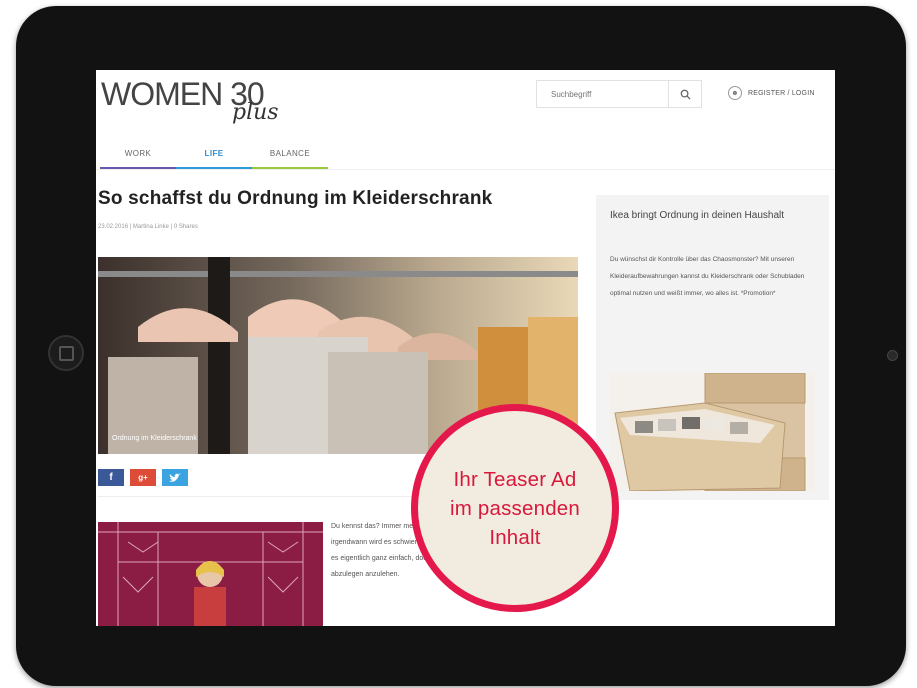 The image size is (917, 688). I want to click on twitter-icon, so click(175, 477).